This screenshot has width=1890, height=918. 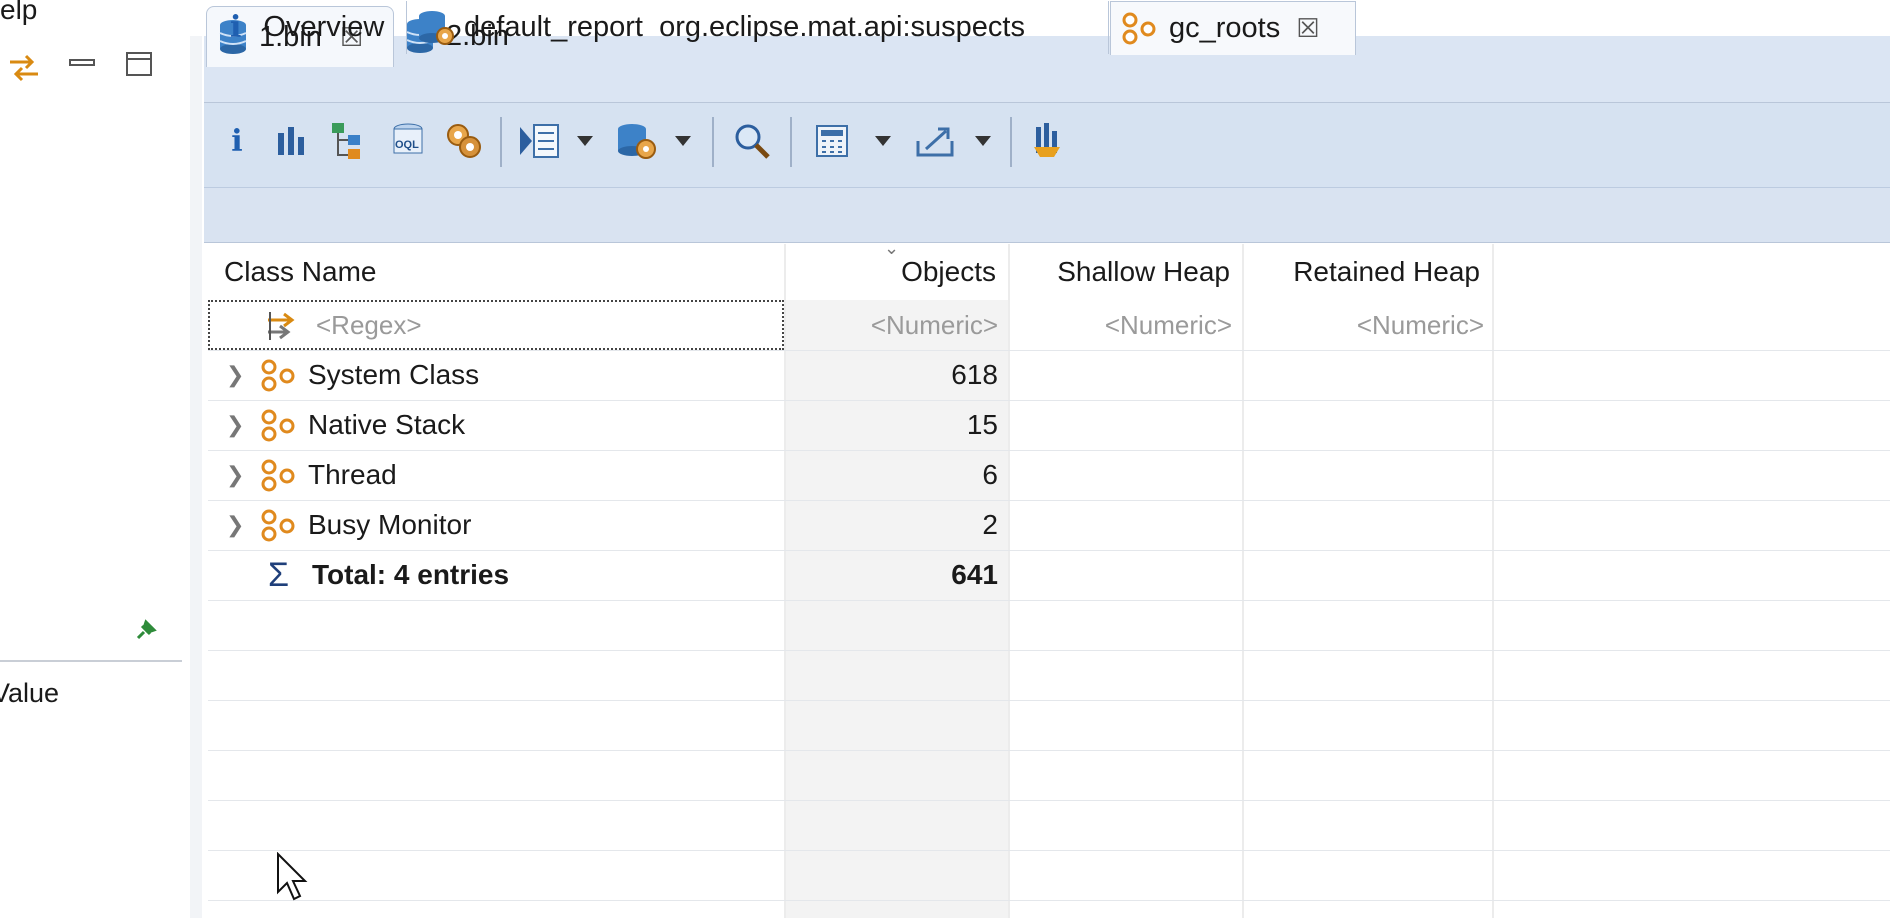 What do you see at coordinates (1049, 525) in the screenshot?
I see `table-row: ❯ Busy Monitor 2` at bounding box center [1049, 525].